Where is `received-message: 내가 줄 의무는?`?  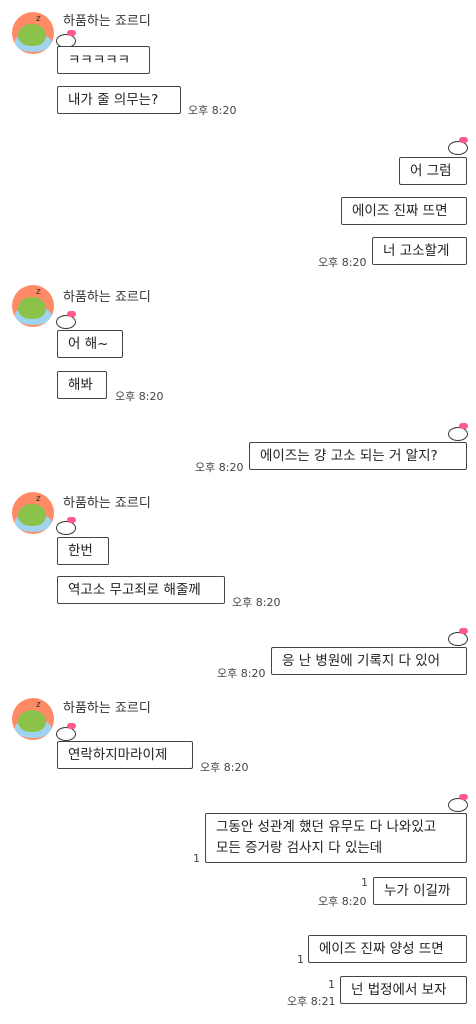 received-message: 내가 줄 의무는? is located at coordinates (119, 100).